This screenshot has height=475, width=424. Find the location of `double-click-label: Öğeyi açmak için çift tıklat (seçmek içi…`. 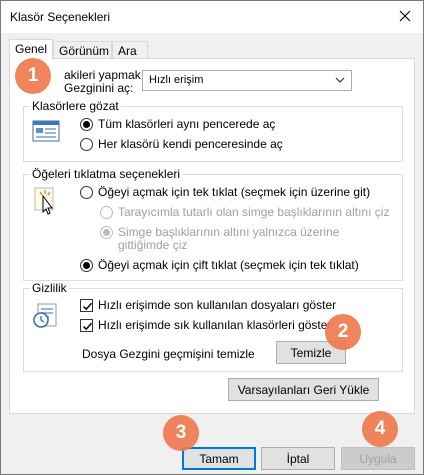

double-click-label: Öğeyi açmak için çift tıklat (seçmek içi… is located at coordinates (228, 265).